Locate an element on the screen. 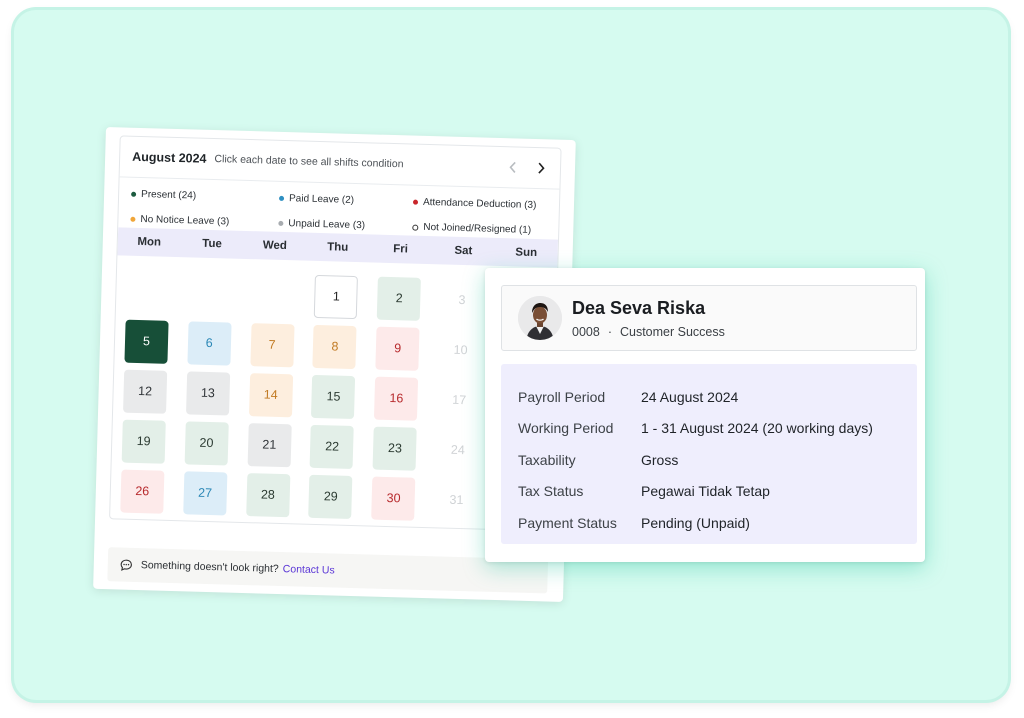  day-cell: 8 is located at coordinates (335, 347).